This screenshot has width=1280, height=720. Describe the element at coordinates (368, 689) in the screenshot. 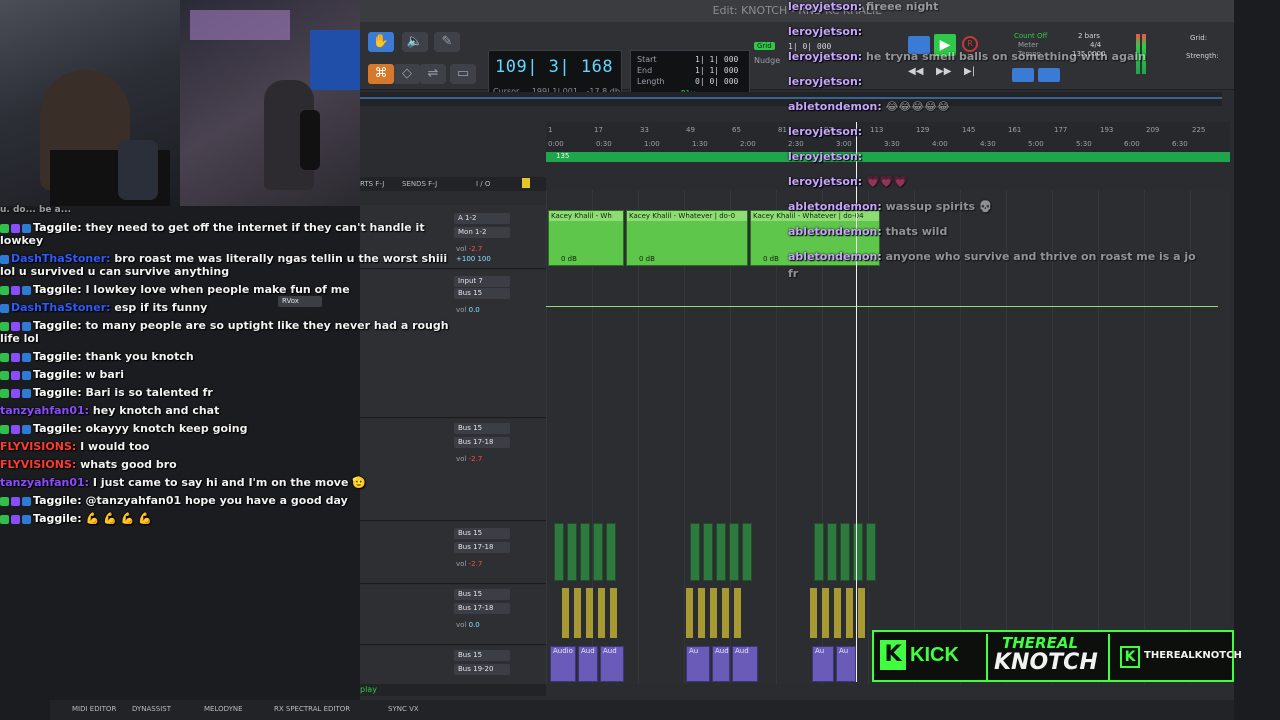

I see `play-label: play` at that location.